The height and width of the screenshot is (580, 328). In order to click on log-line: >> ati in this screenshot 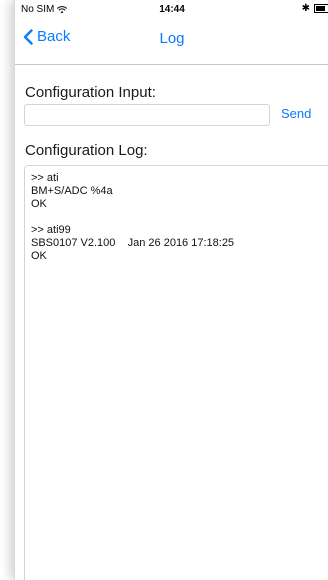, I will do `click(45, 178)`.